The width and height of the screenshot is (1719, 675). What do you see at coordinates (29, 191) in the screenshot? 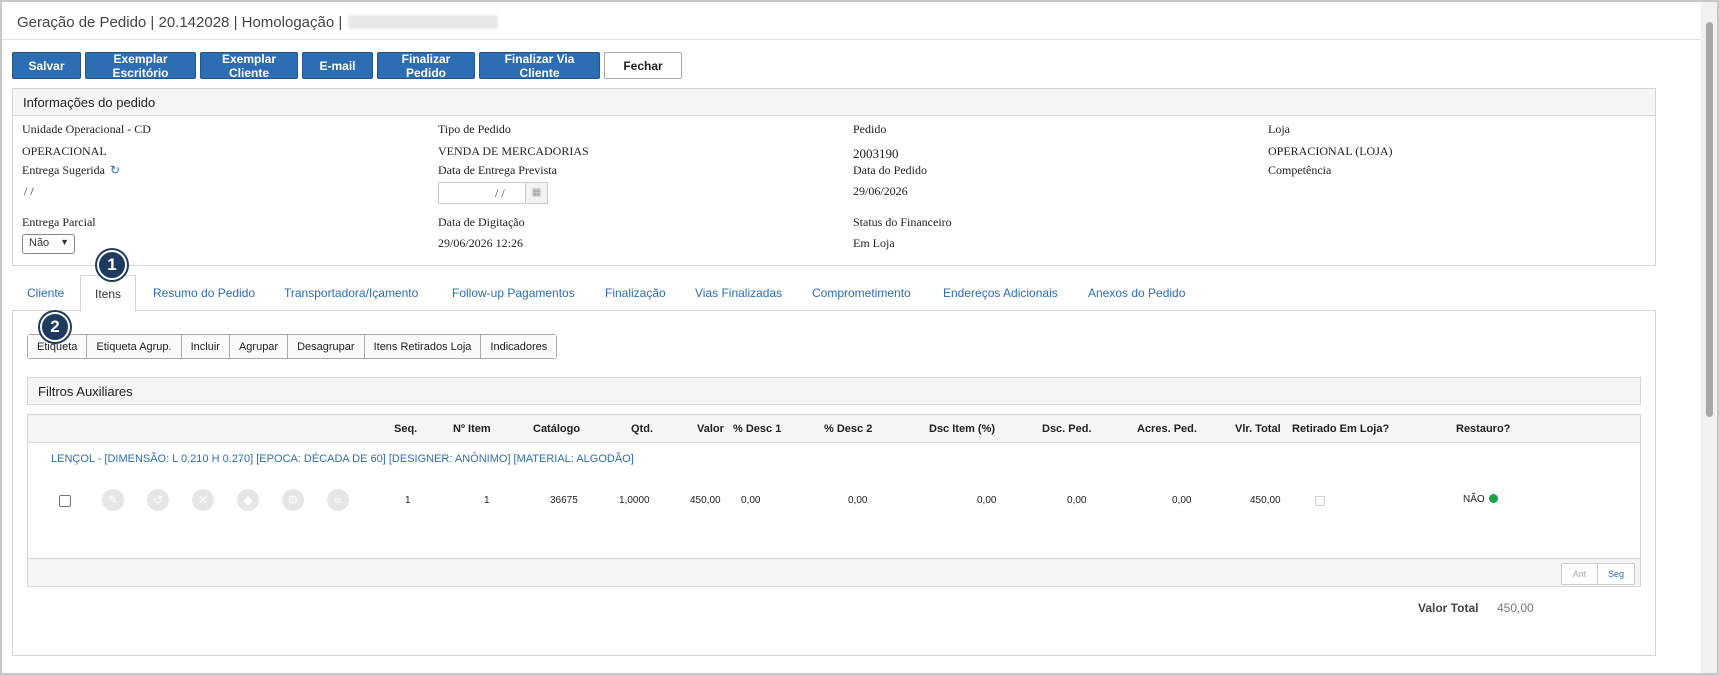
I see `entrega-sugerida-value: / /` at bounding box center [29, 191].